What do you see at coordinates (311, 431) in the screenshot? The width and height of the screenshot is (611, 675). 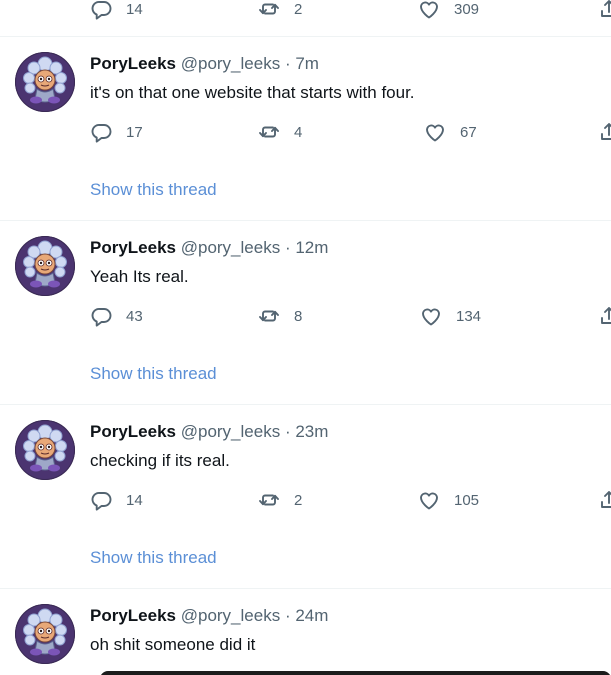 I see `timestamp: 23m` at bounding box center [311, 431].